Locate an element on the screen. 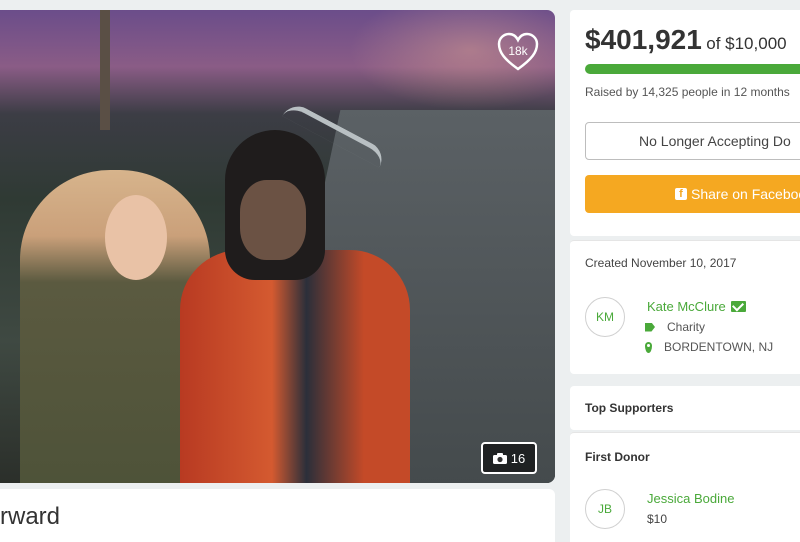 The width and height of the screenshot is (800, 542). first-donor-card: First Donor JB Jessica Bodine $10 is located at coordinates (685, 487).